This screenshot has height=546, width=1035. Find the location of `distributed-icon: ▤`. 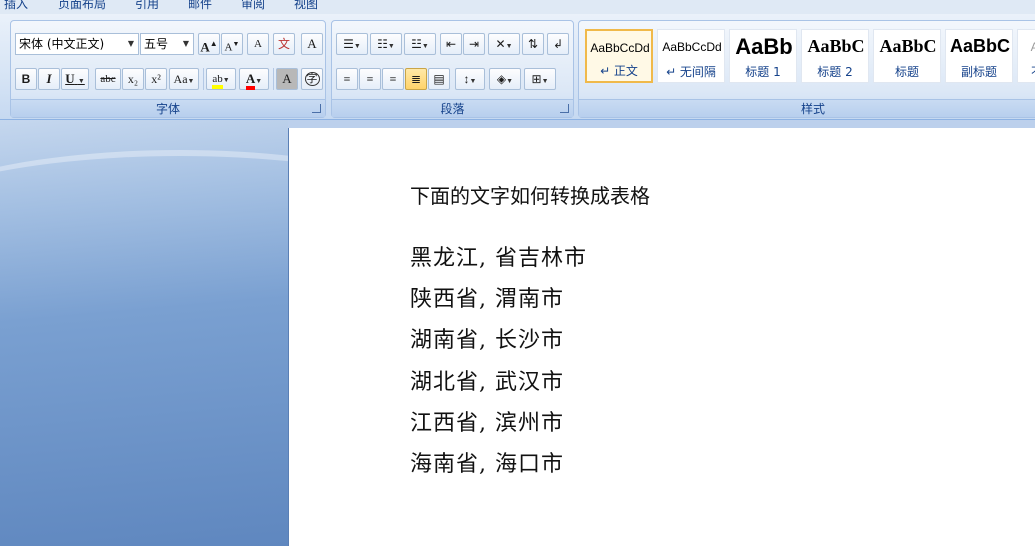

distributed-icon: ▤ is located at coordinates (439, 79).